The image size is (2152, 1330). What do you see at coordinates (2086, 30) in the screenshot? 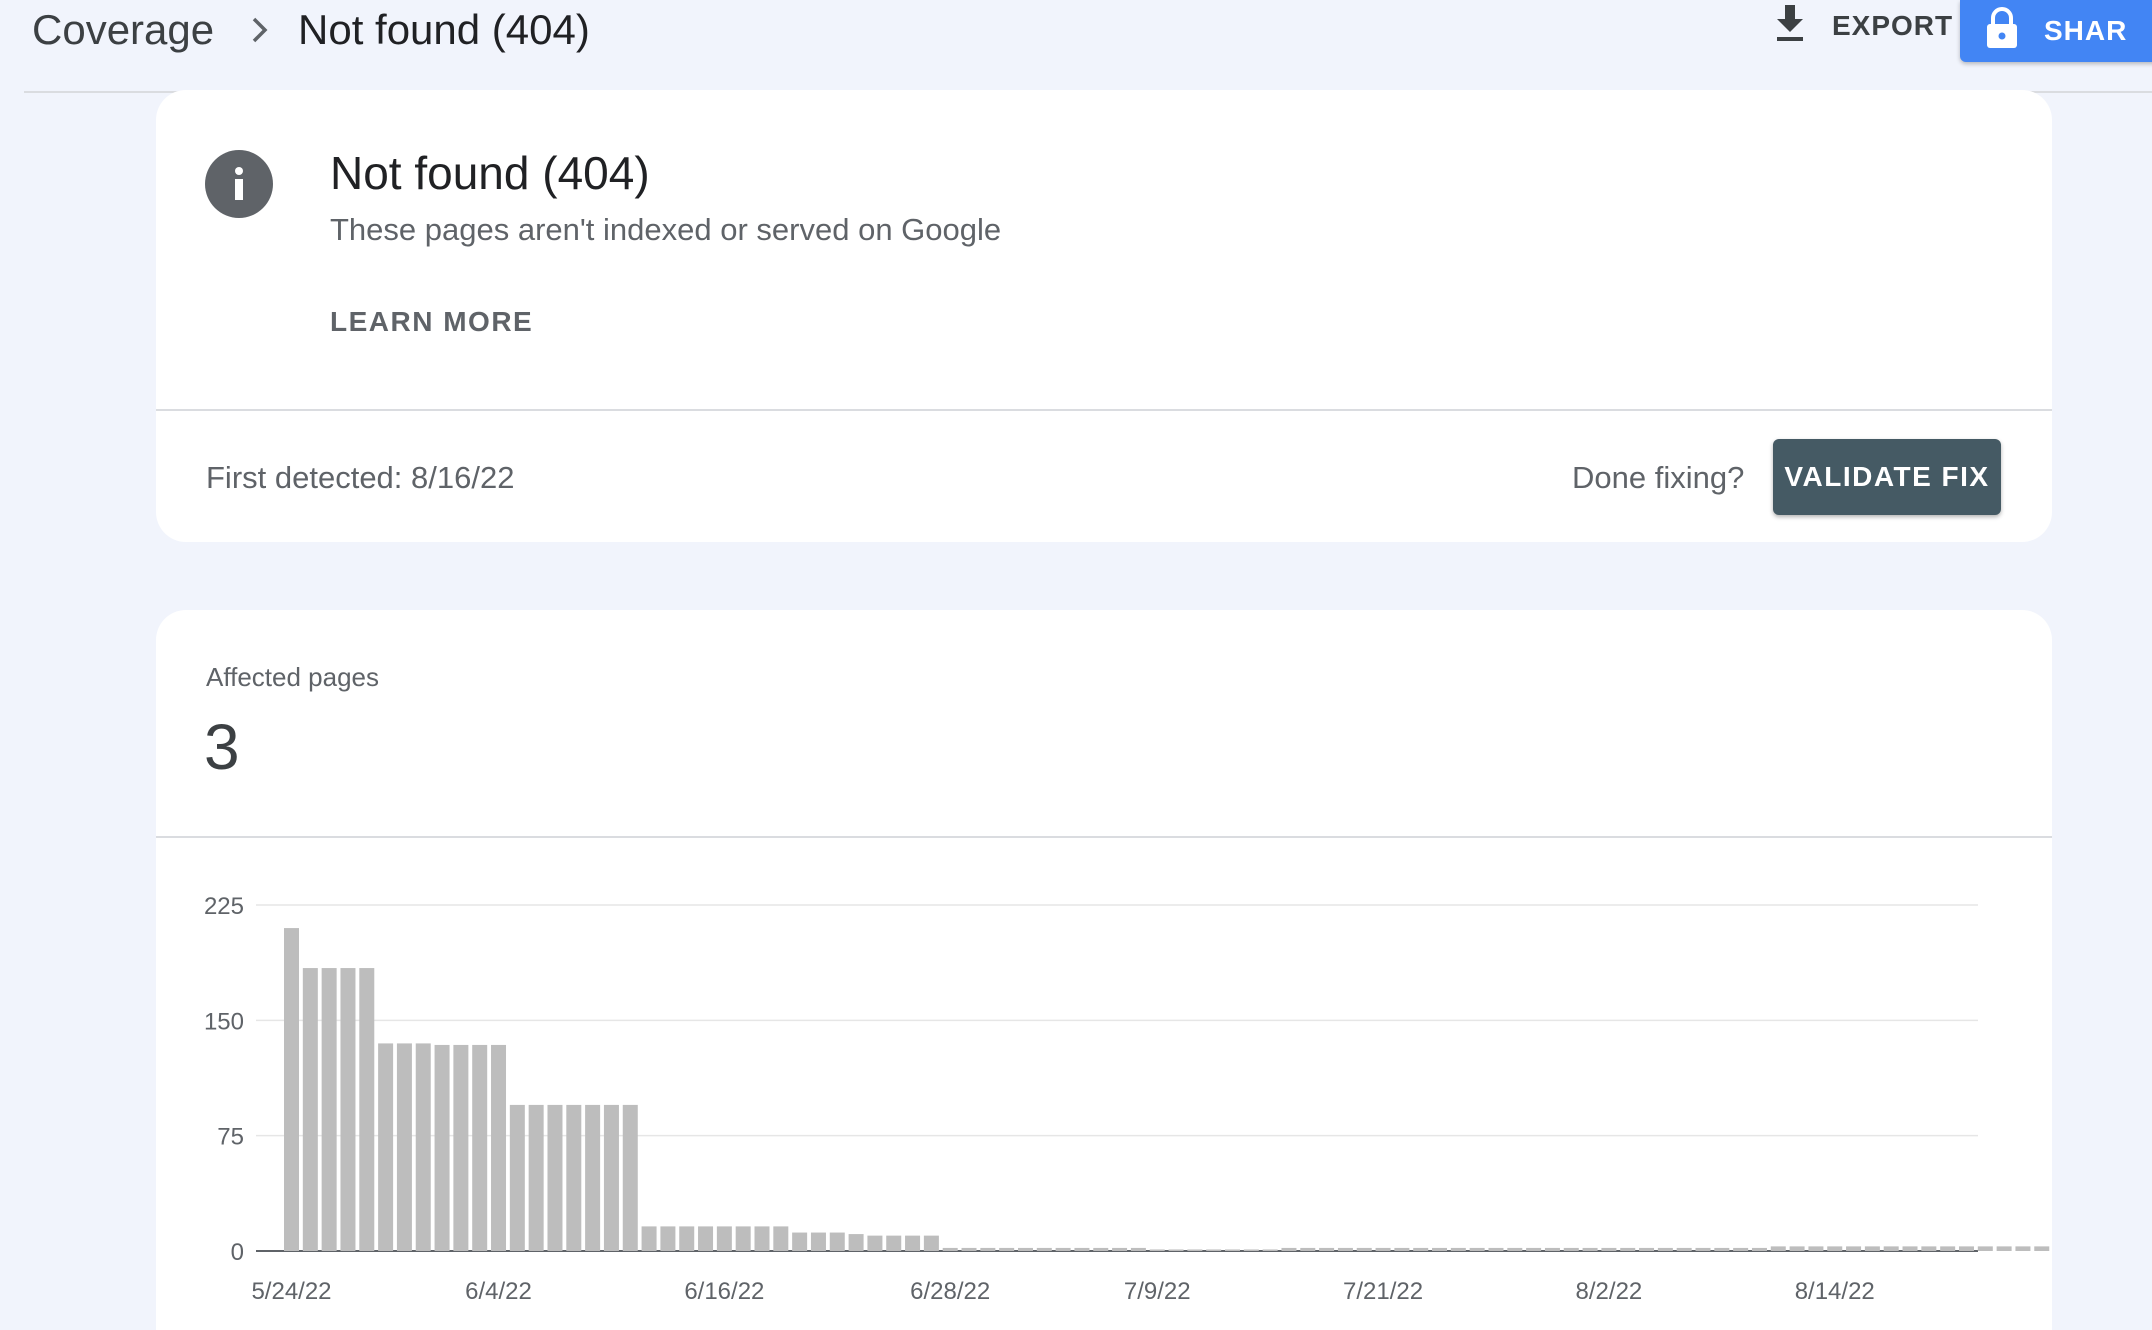
I see `share-label: SHAR` at bounding box center [2086, 30].